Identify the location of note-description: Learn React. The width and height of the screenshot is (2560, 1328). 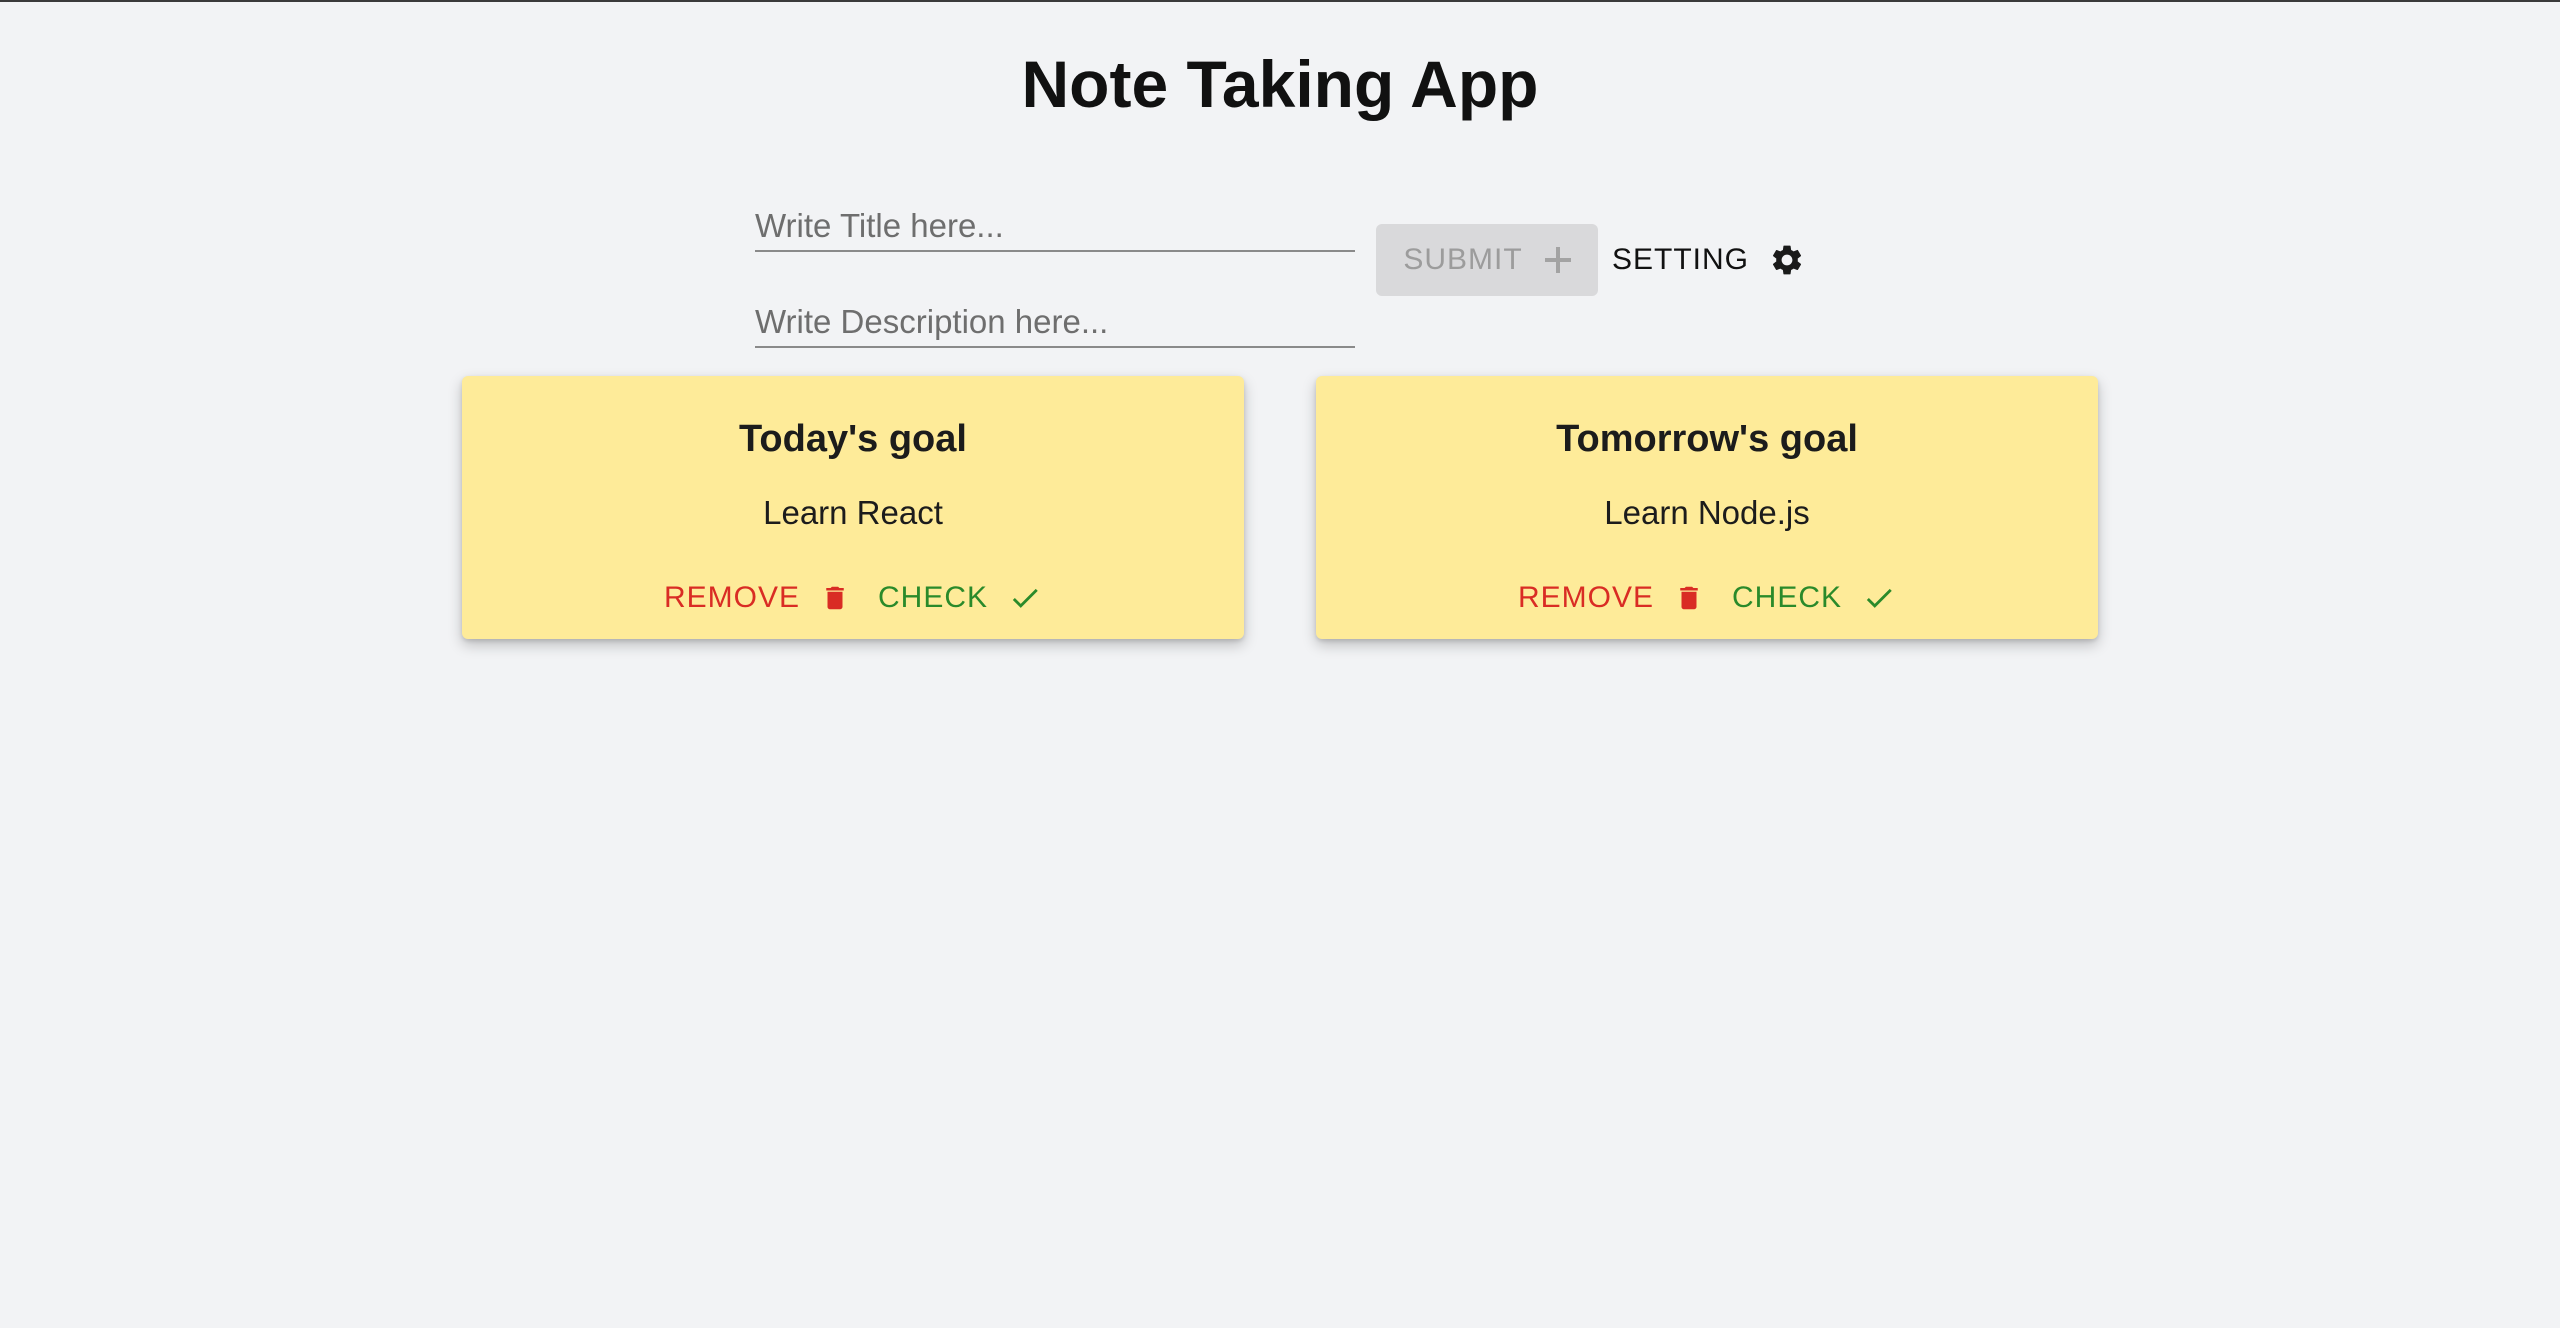
(853, 512).